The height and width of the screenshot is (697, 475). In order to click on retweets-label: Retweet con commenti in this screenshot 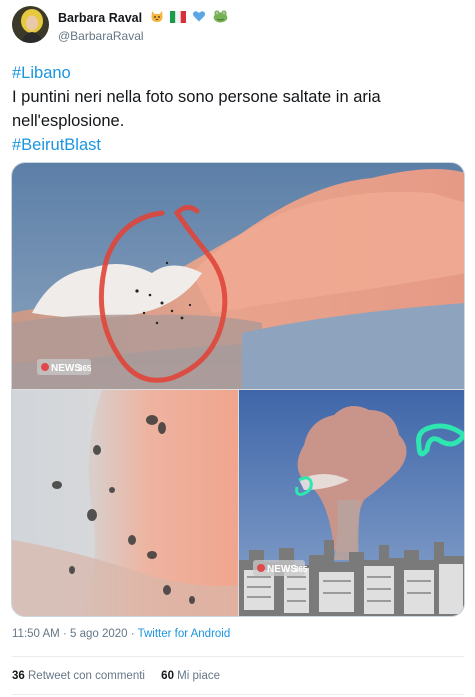, I will do `click(86, 676)`.